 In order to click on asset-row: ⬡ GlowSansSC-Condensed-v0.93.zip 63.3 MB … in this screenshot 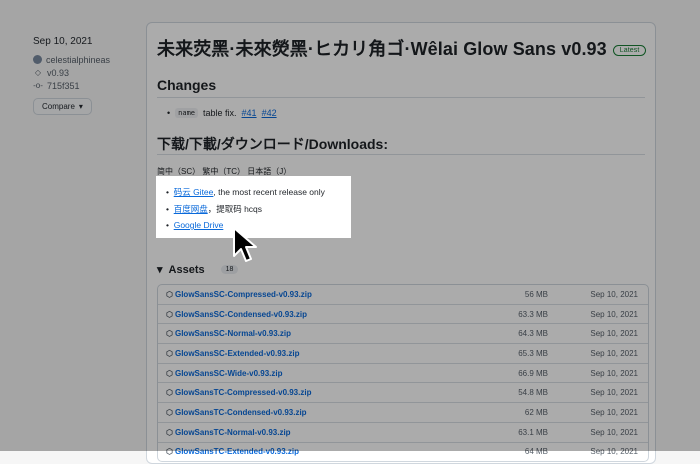, I will do `click(403, 313)`.